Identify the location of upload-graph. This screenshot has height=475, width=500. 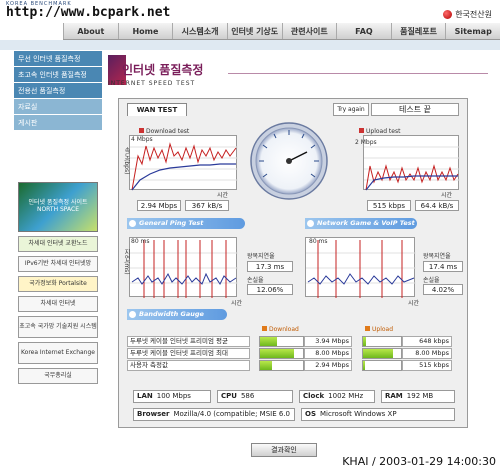
(411, 163).